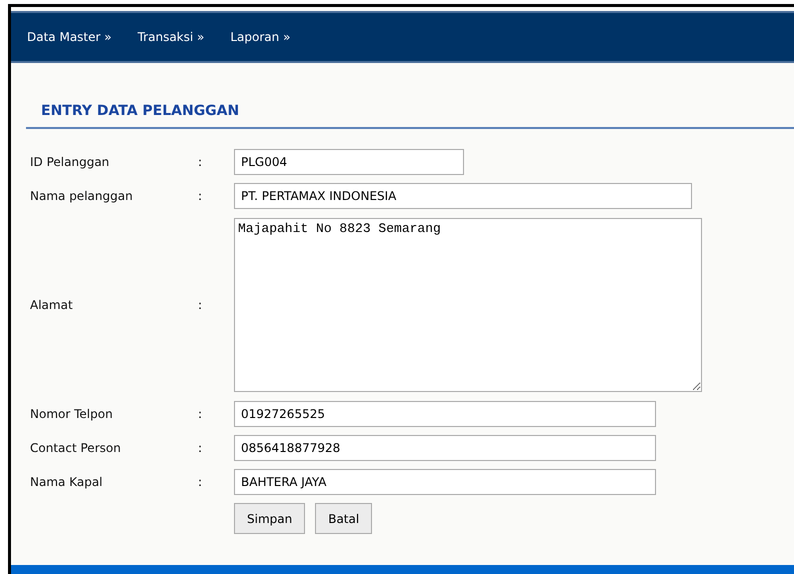 This screenshot has height=574, width=794. Describe the element at coordinates (72, 414) in the screenshot. I see `field-label: Nomor Telpon` at that location.